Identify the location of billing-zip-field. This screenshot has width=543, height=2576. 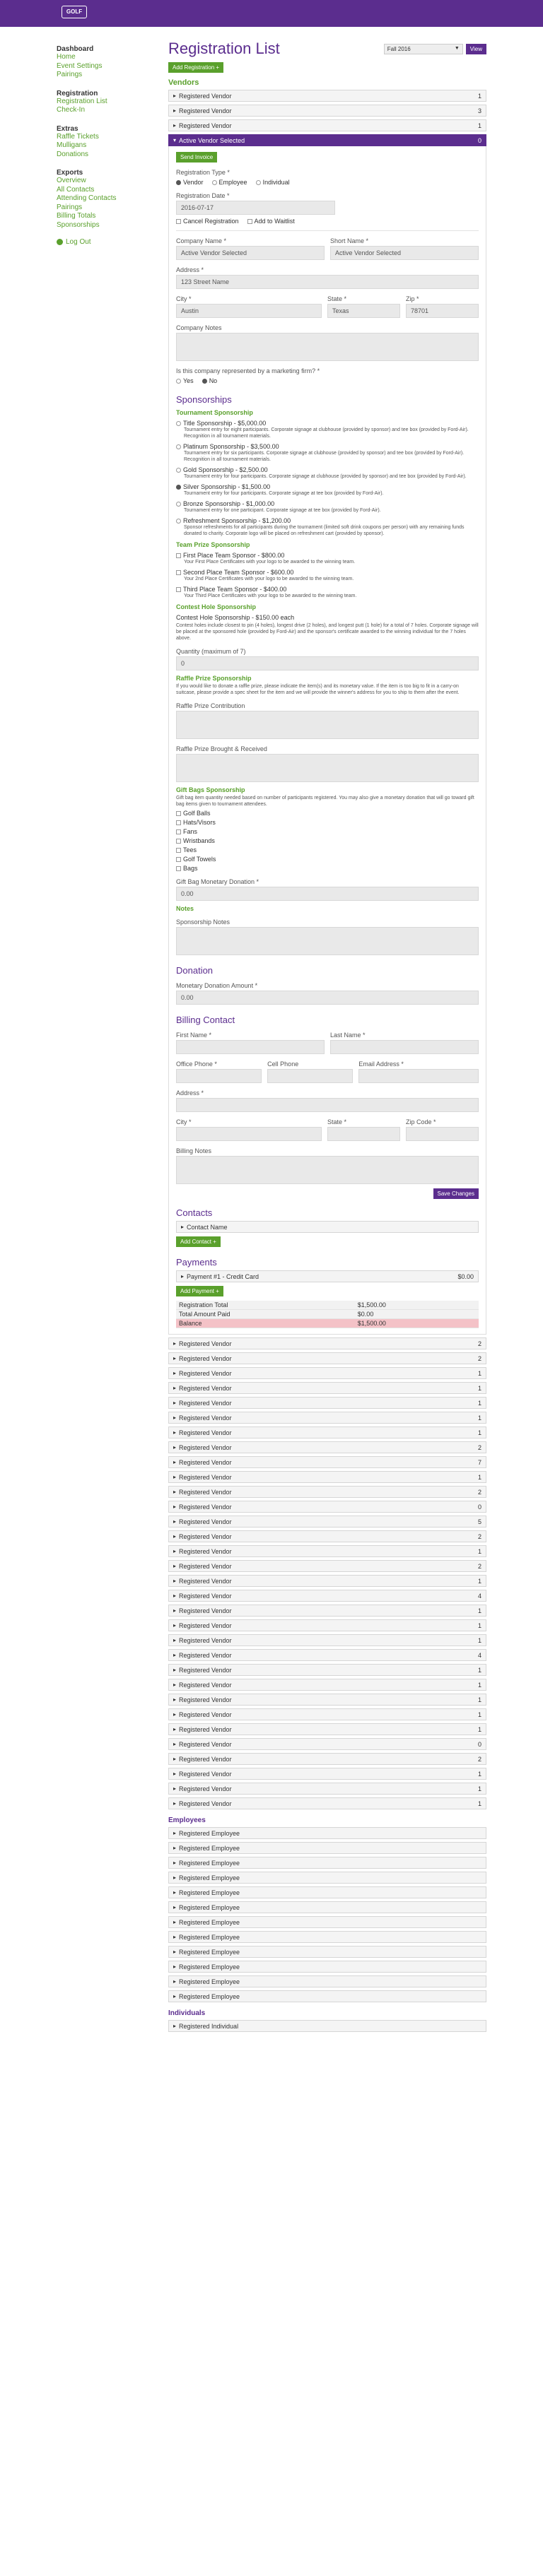
(442, 1134).